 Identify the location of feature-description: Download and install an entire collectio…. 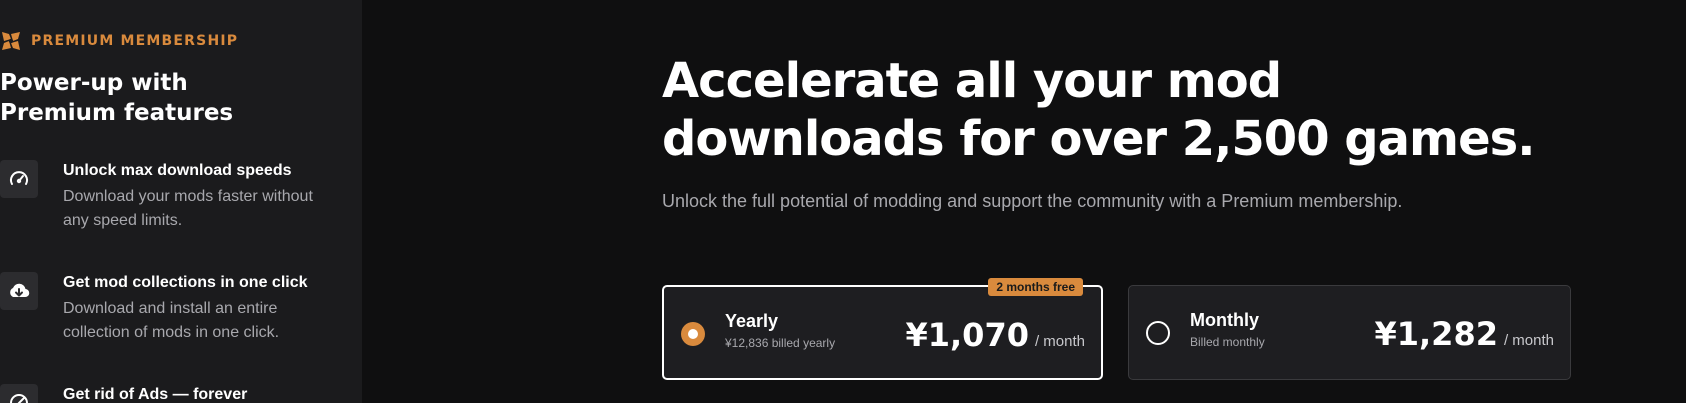
(171, 320).